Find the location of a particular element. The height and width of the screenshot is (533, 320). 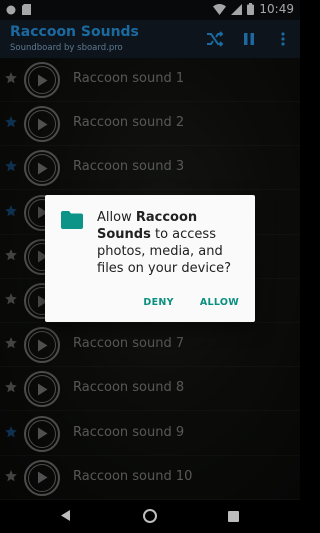

navigation-bar is located at coordinates (150, 516).